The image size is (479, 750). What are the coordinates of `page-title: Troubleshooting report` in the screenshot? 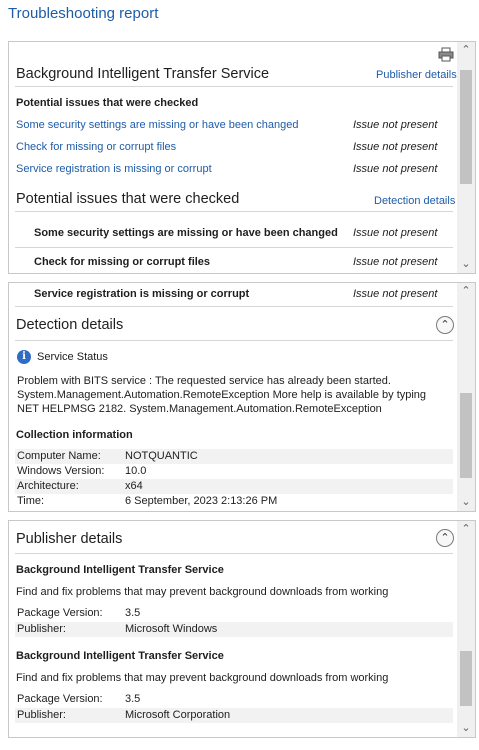 It's located at (83, 13).